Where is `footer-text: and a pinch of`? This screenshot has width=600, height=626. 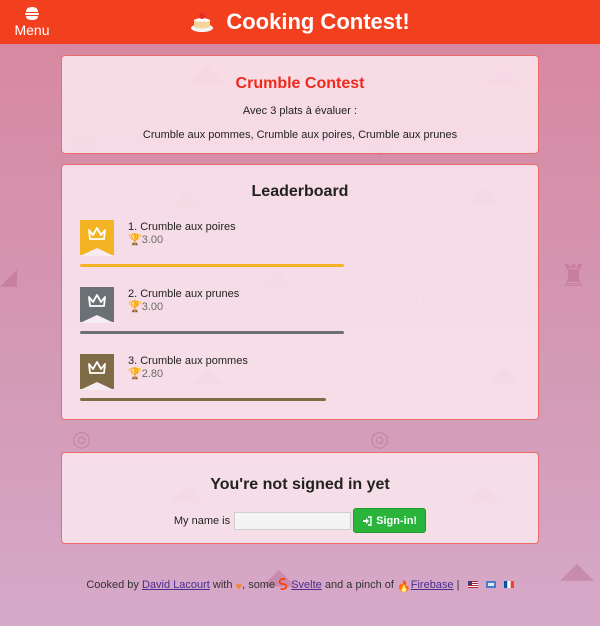
footer-text: and a pinch of is located at coordinates (359, 585).